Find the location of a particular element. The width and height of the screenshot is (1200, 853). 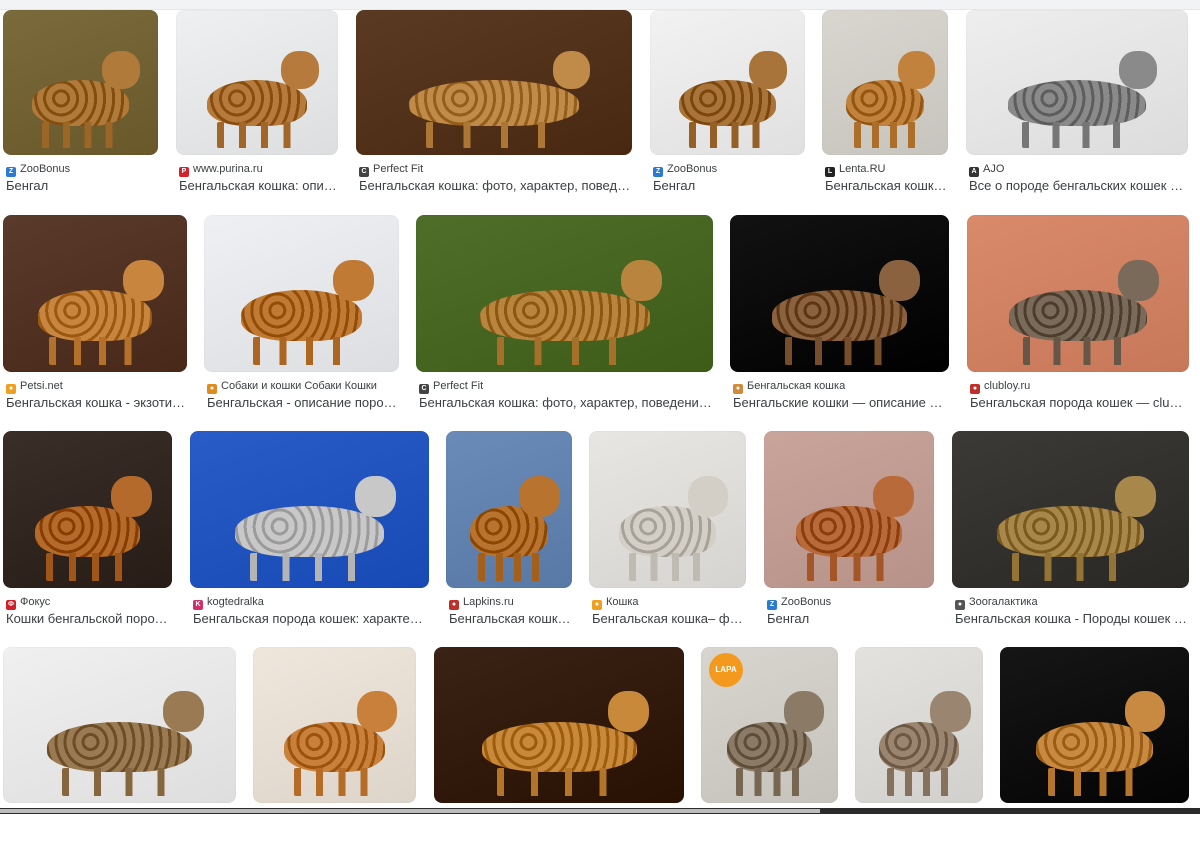

result-source: ● clubloy.ru is located at coordinates (1078, 387).